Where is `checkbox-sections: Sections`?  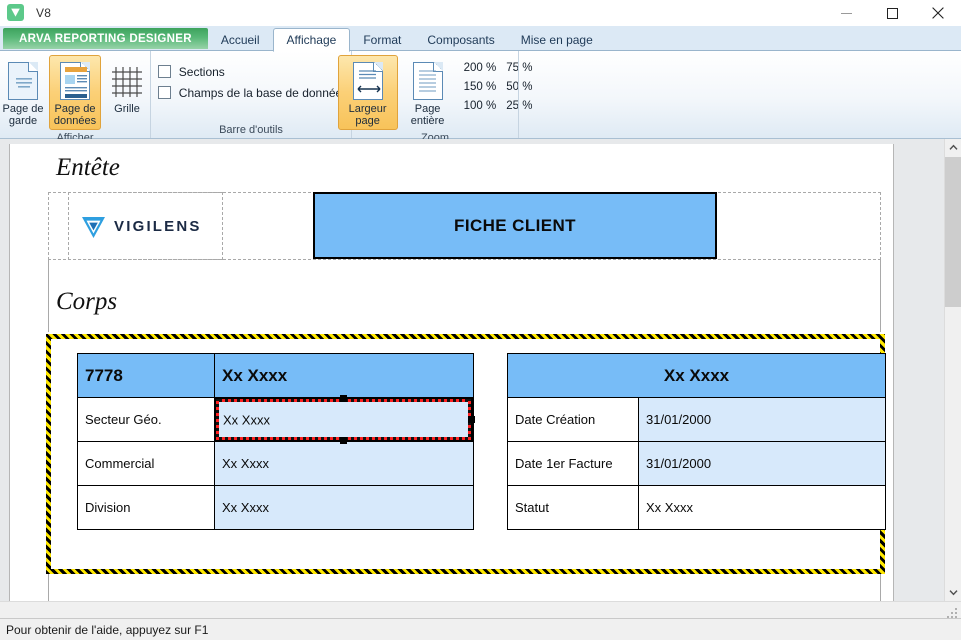 checkbox-sections: Sections is located at coordinates (189, 71).